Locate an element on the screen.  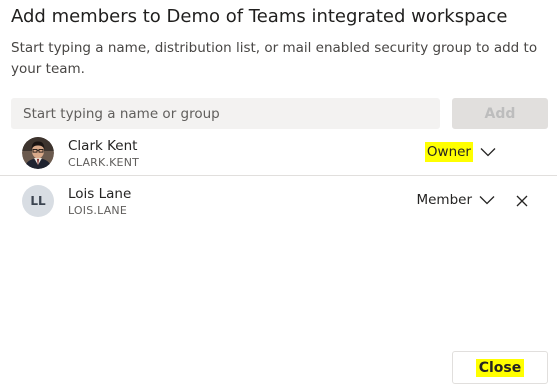
close-button-label: Close is located at coordinates (500, 367).